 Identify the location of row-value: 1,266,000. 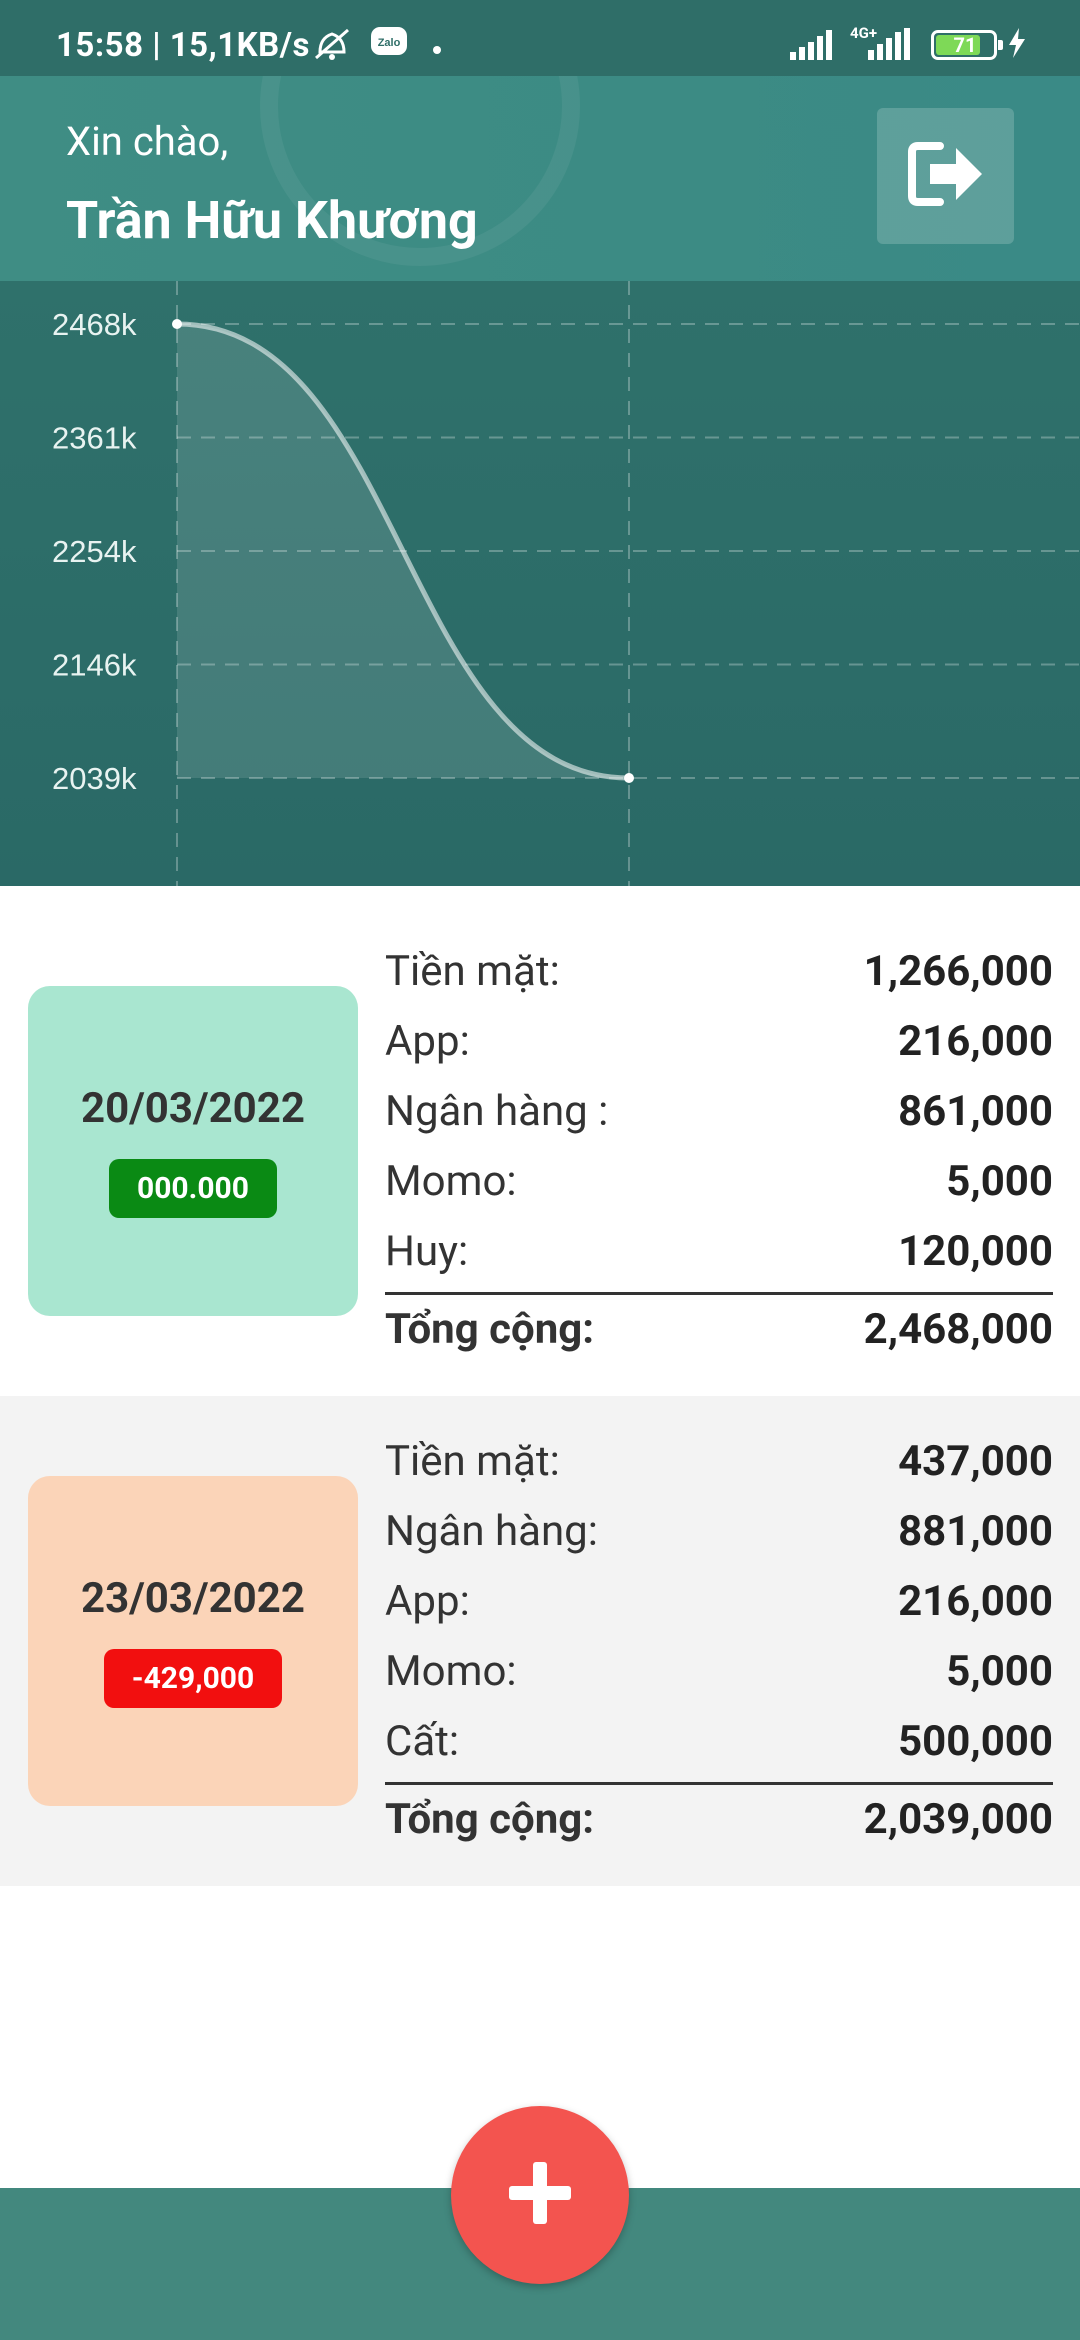
(958, 971).